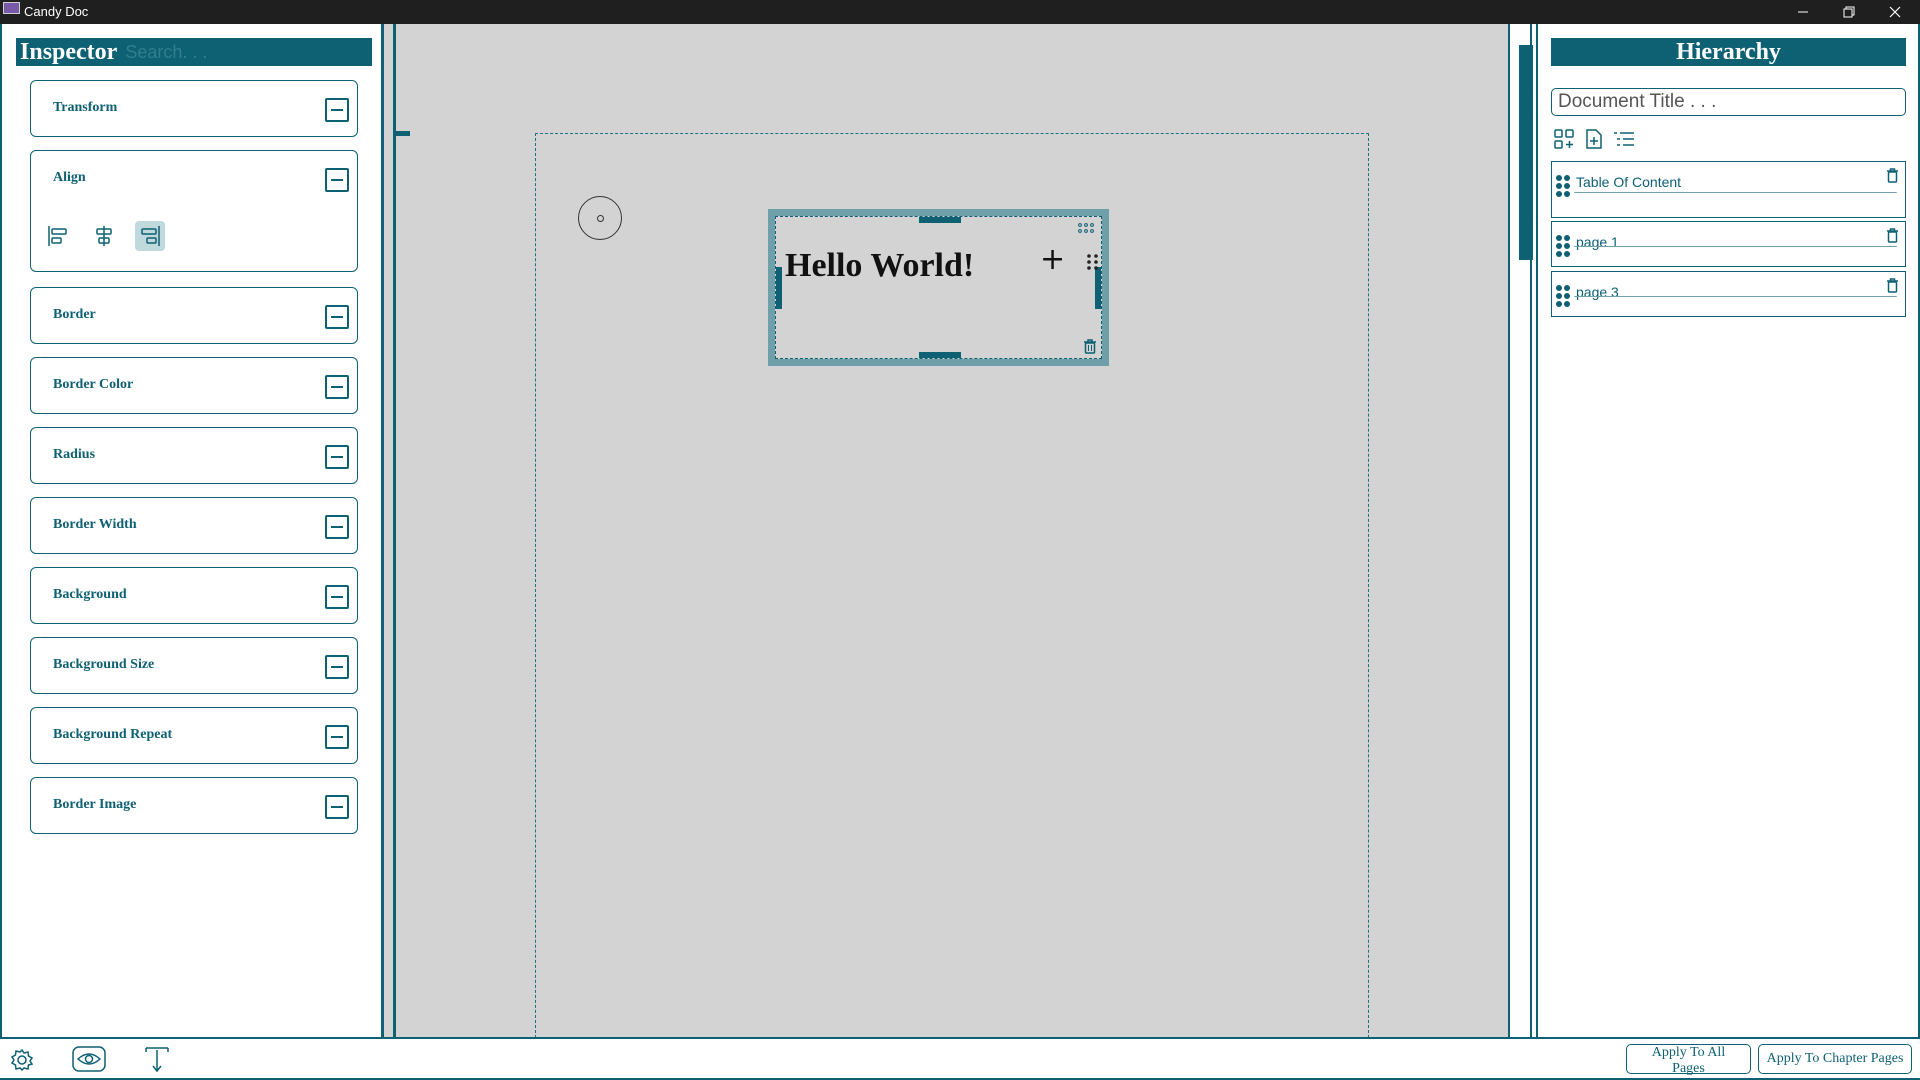 The height and width of the screenshot is (1080, 1920). I want to click on add-page-icon, so click(1594, 139).